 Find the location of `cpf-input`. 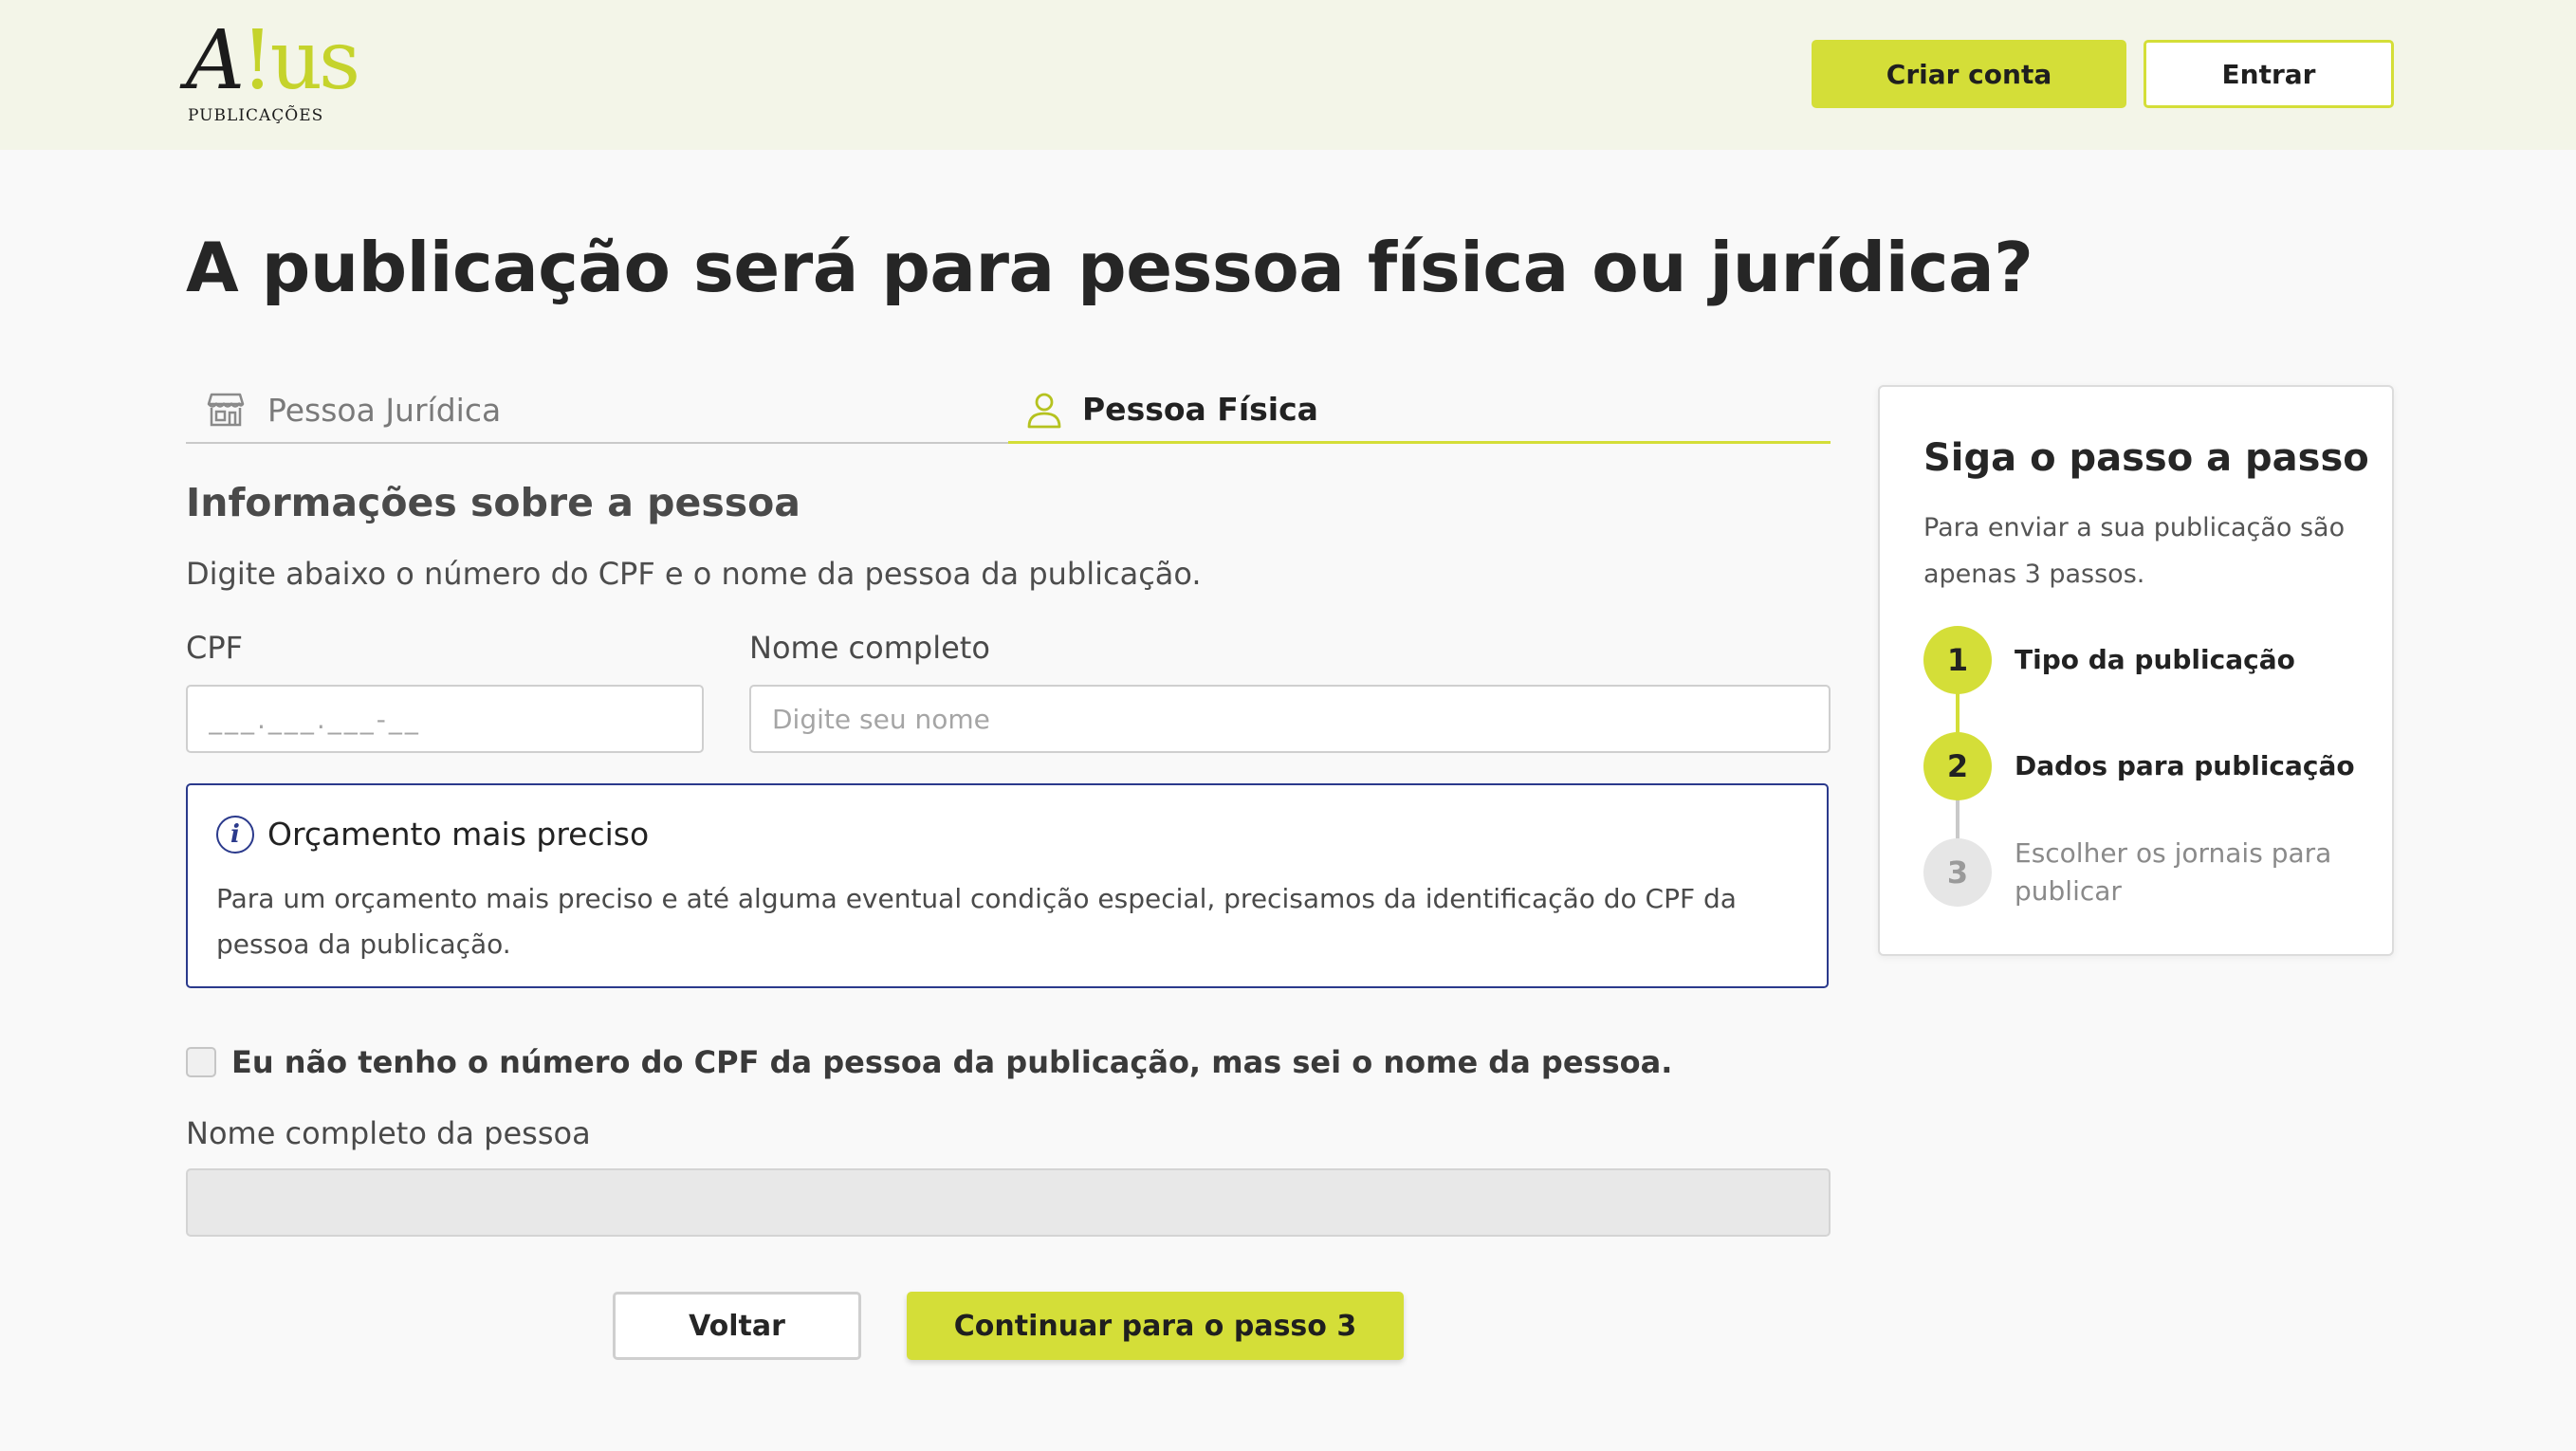

cpf-input is located at coordinates (445, 719).